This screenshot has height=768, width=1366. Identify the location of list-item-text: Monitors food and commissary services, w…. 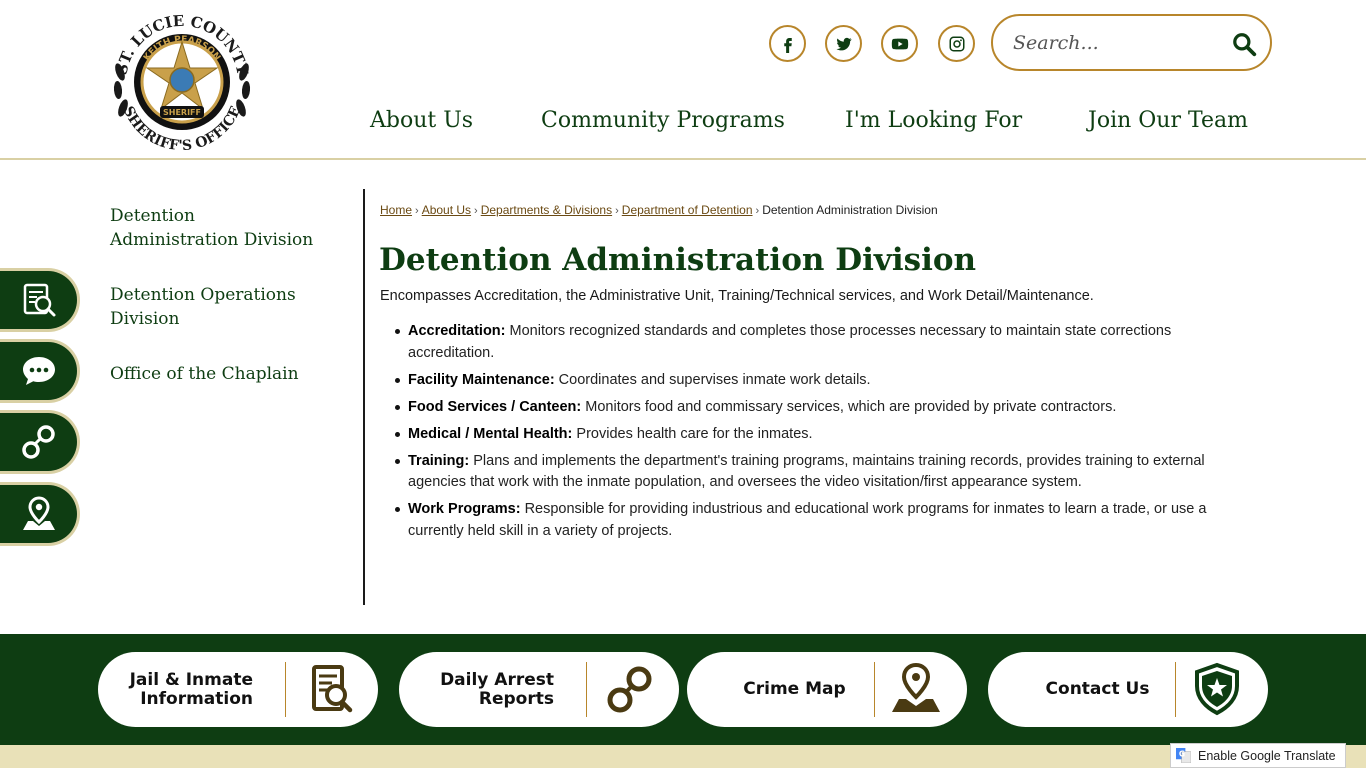
(849, 406).